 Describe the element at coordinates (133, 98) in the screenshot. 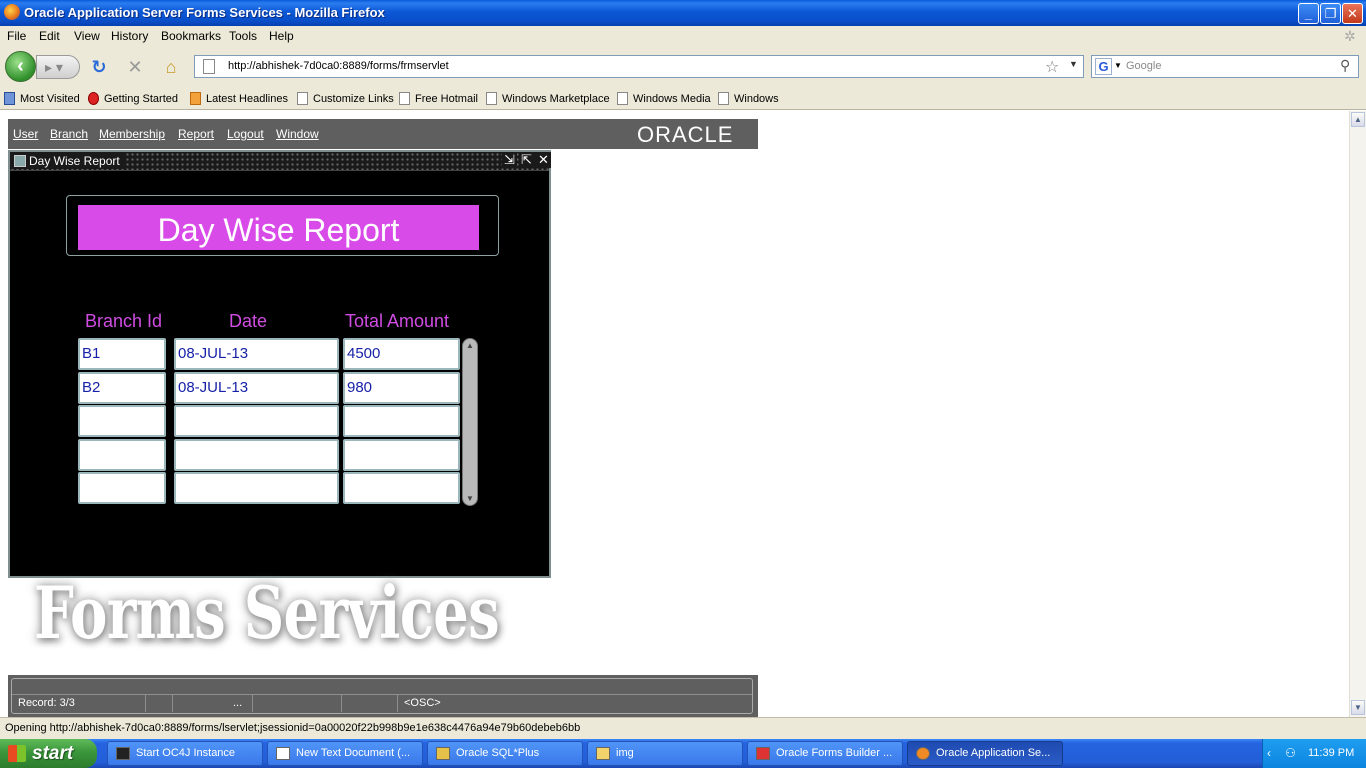

I see `bookmark-getting-started: Getting Started` at that location.